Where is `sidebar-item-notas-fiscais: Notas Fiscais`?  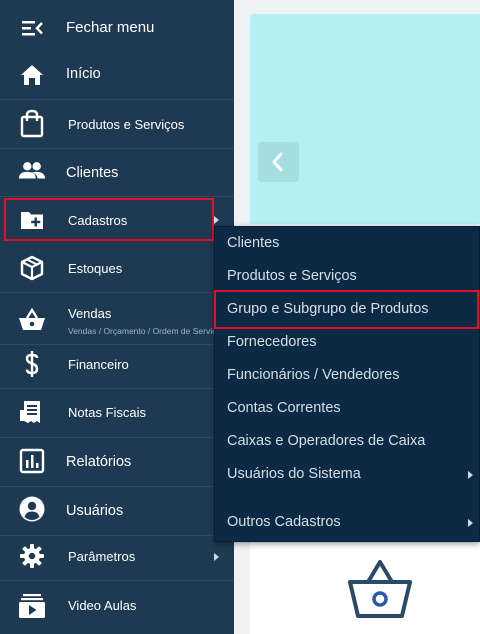 sidebar-item-notas-fiscais: Notas Fiscais is located at coordinates (117, 413).